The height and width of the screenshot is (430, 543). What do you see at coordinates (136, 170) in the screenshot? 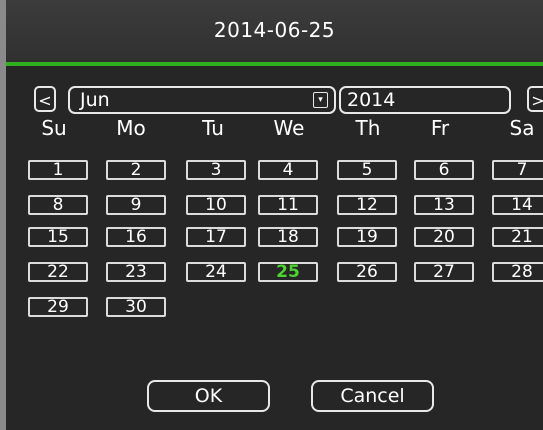
I see `day-cell: 2` at bounding box center [136, 170].